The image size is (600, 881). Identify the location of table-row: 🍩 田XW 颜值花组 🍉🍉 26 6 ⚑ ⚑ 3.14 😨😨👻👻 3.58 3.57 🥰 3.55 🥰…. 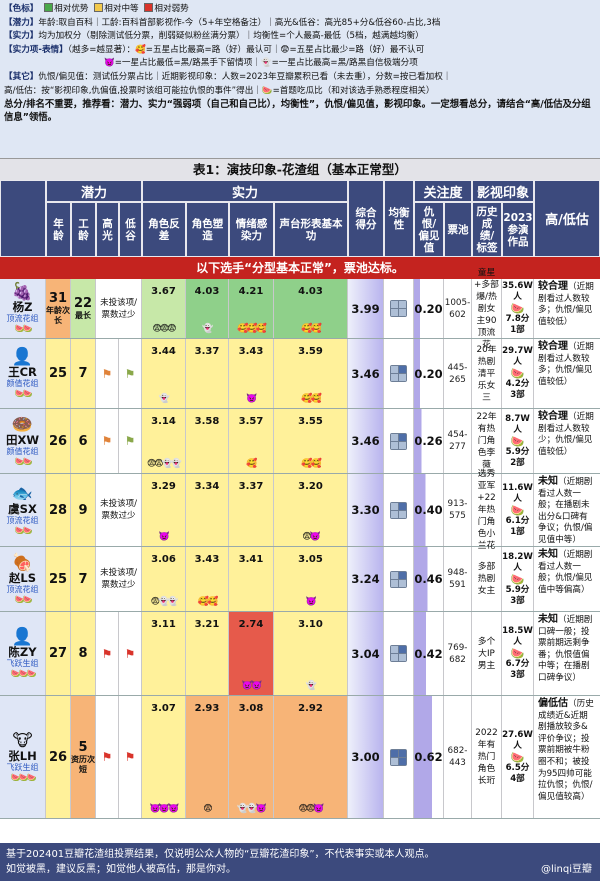
(300, 441).